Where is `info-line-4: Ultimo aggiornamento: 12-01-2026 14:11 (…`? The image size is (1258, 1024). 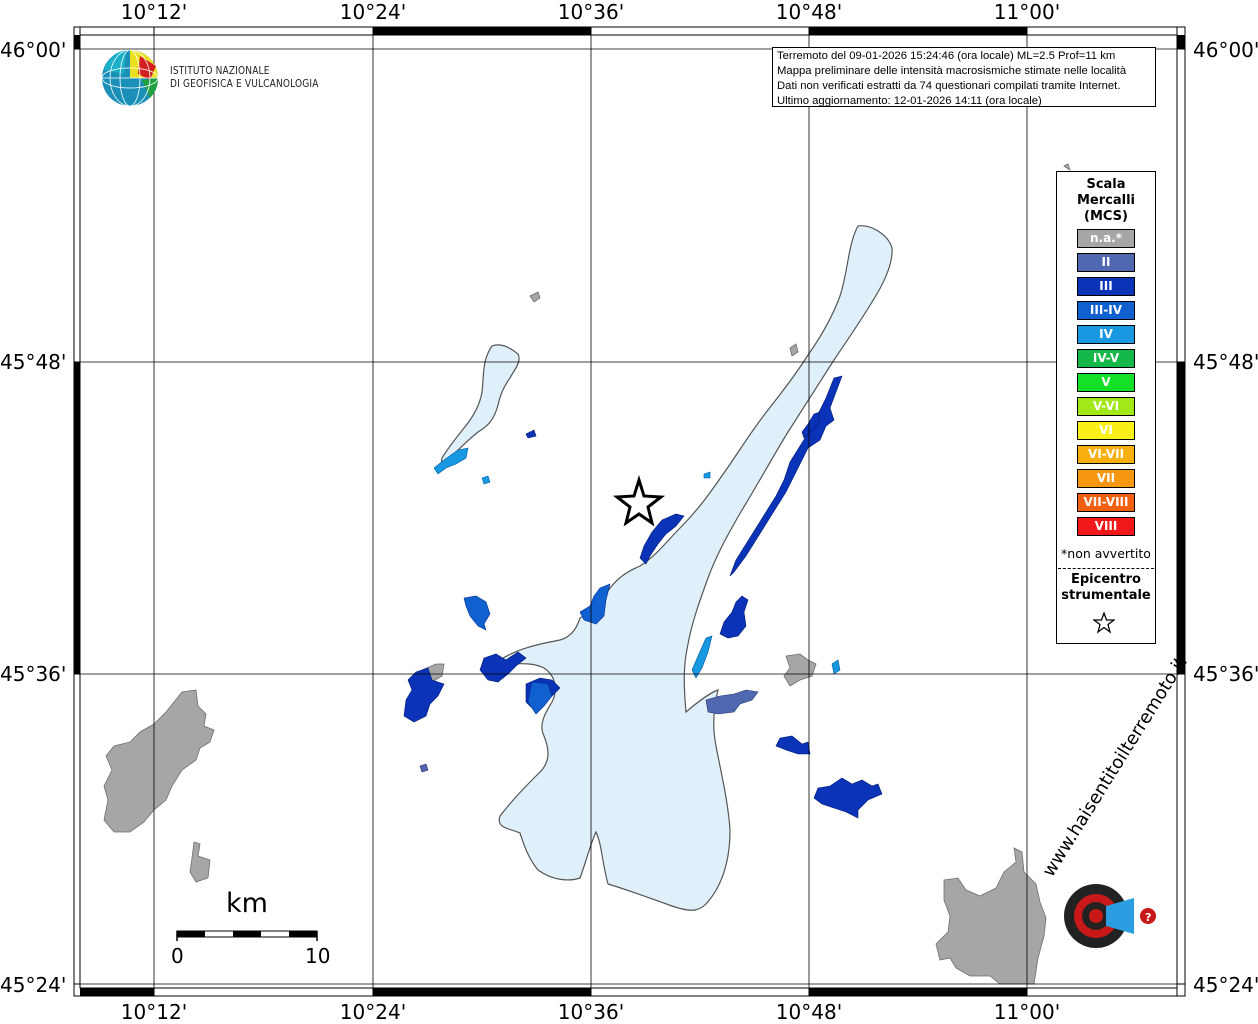
info-line-4: Ultimo aggiornamento: 12-01-2026 14:11 (… is located at coordinates (909, 101).